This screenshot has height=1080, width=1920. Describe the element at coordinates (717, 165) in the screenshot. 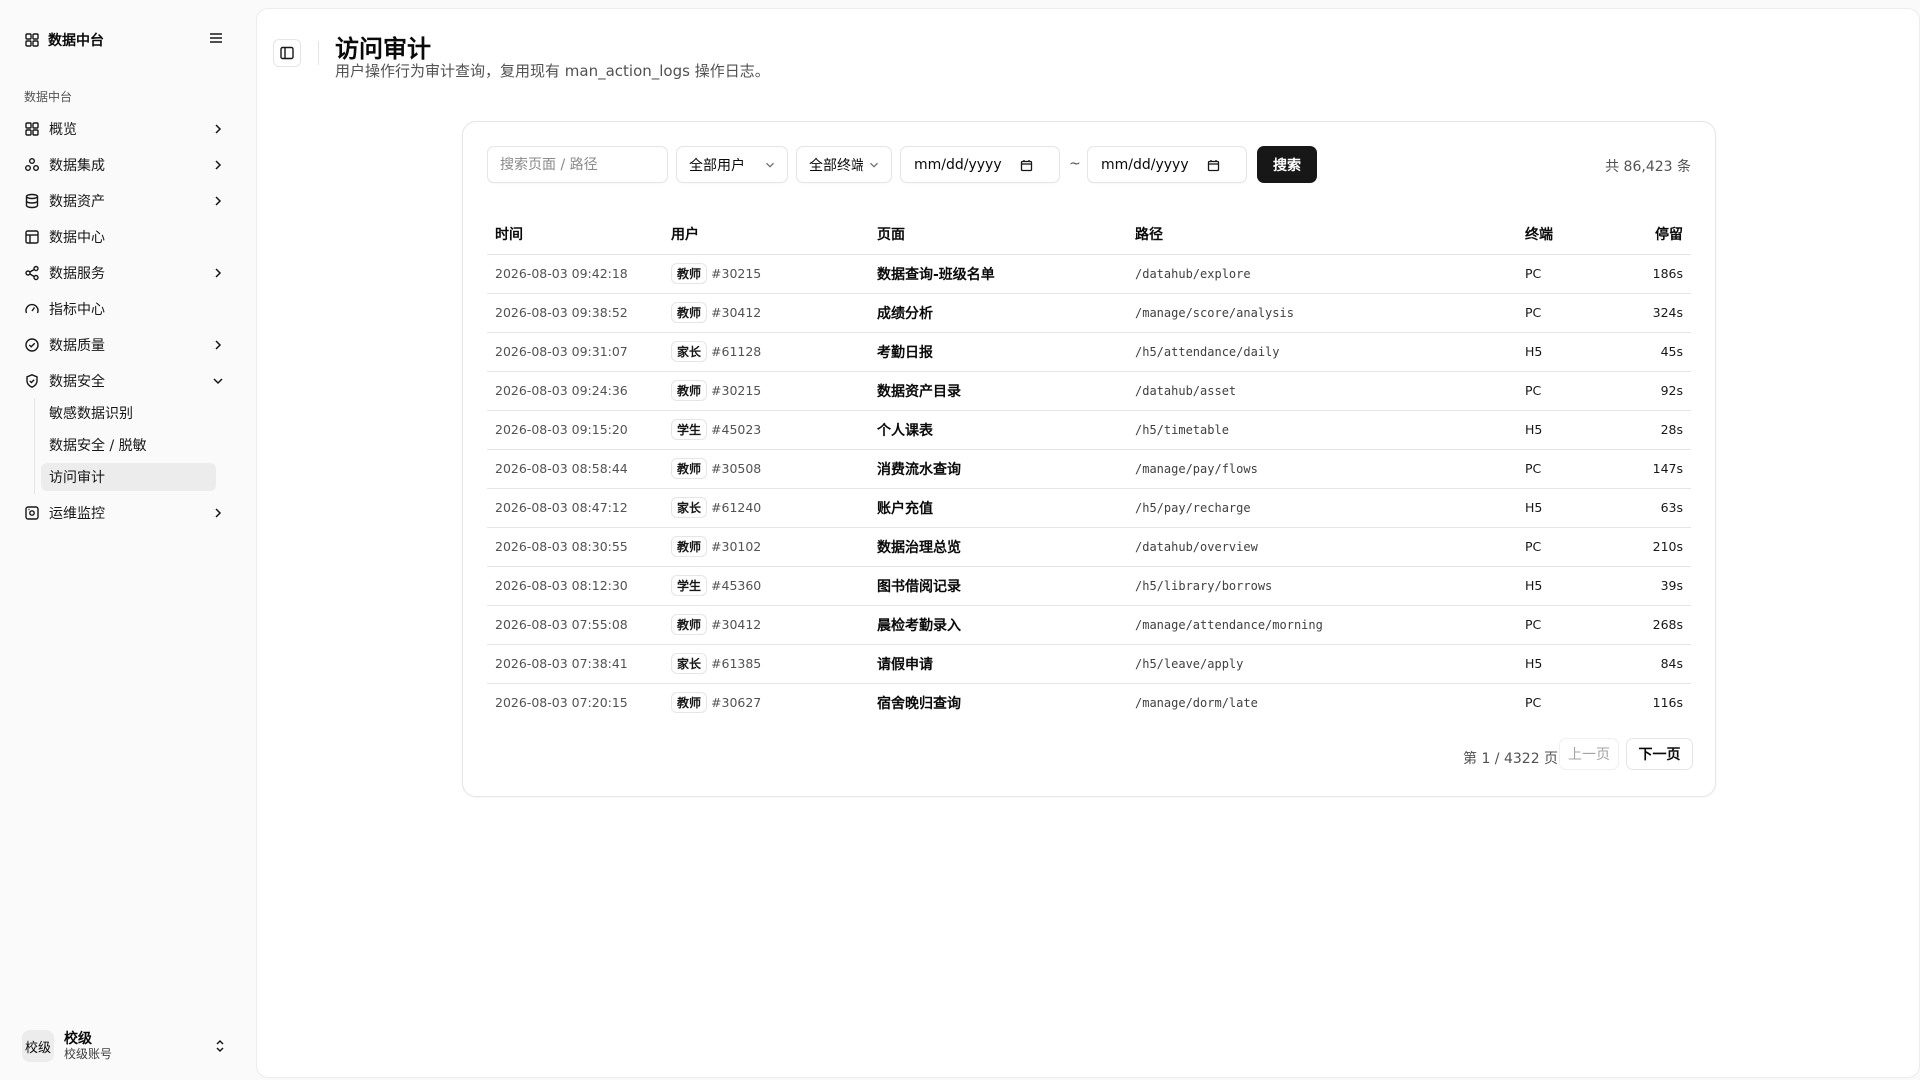

I see `user-select-value: 全部用户` at that location.